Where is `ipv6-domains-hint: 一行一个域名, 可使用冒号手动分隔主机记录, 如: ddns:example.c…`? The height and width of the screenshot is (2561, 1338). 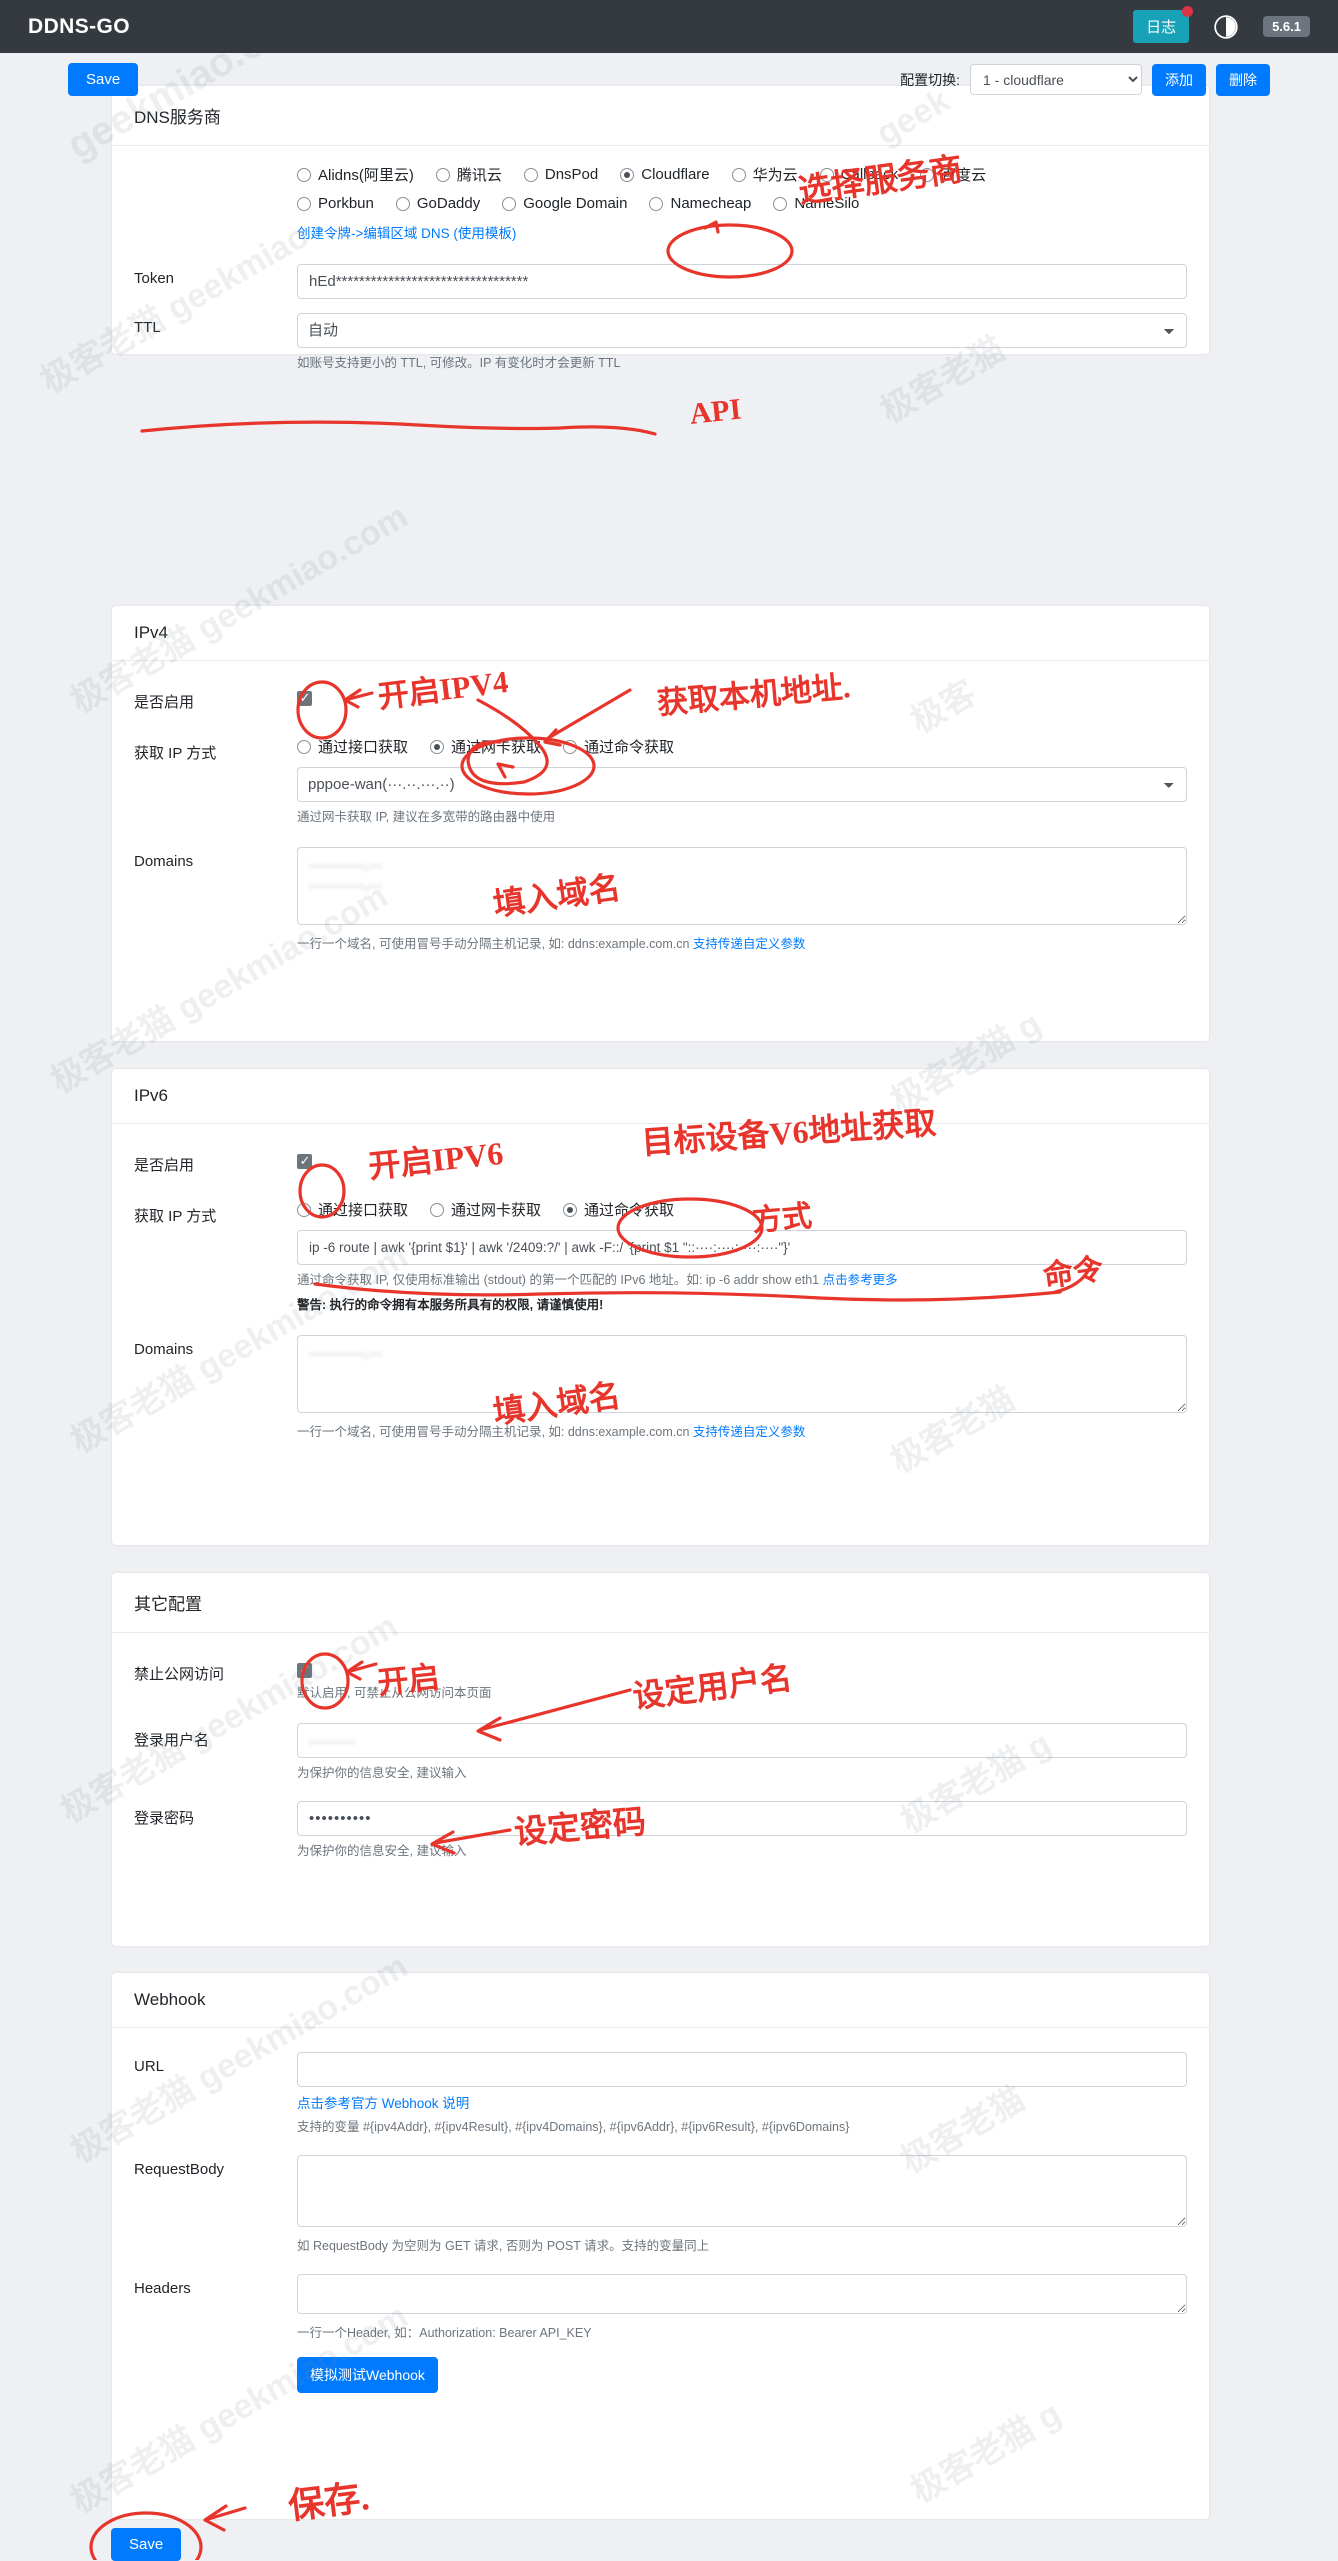
ipv6-domains-hint: 一行一个域名, 可使用冒号手动分隔主机记录, 如: ddns:example.c… is located at coordinates (742, 1432).